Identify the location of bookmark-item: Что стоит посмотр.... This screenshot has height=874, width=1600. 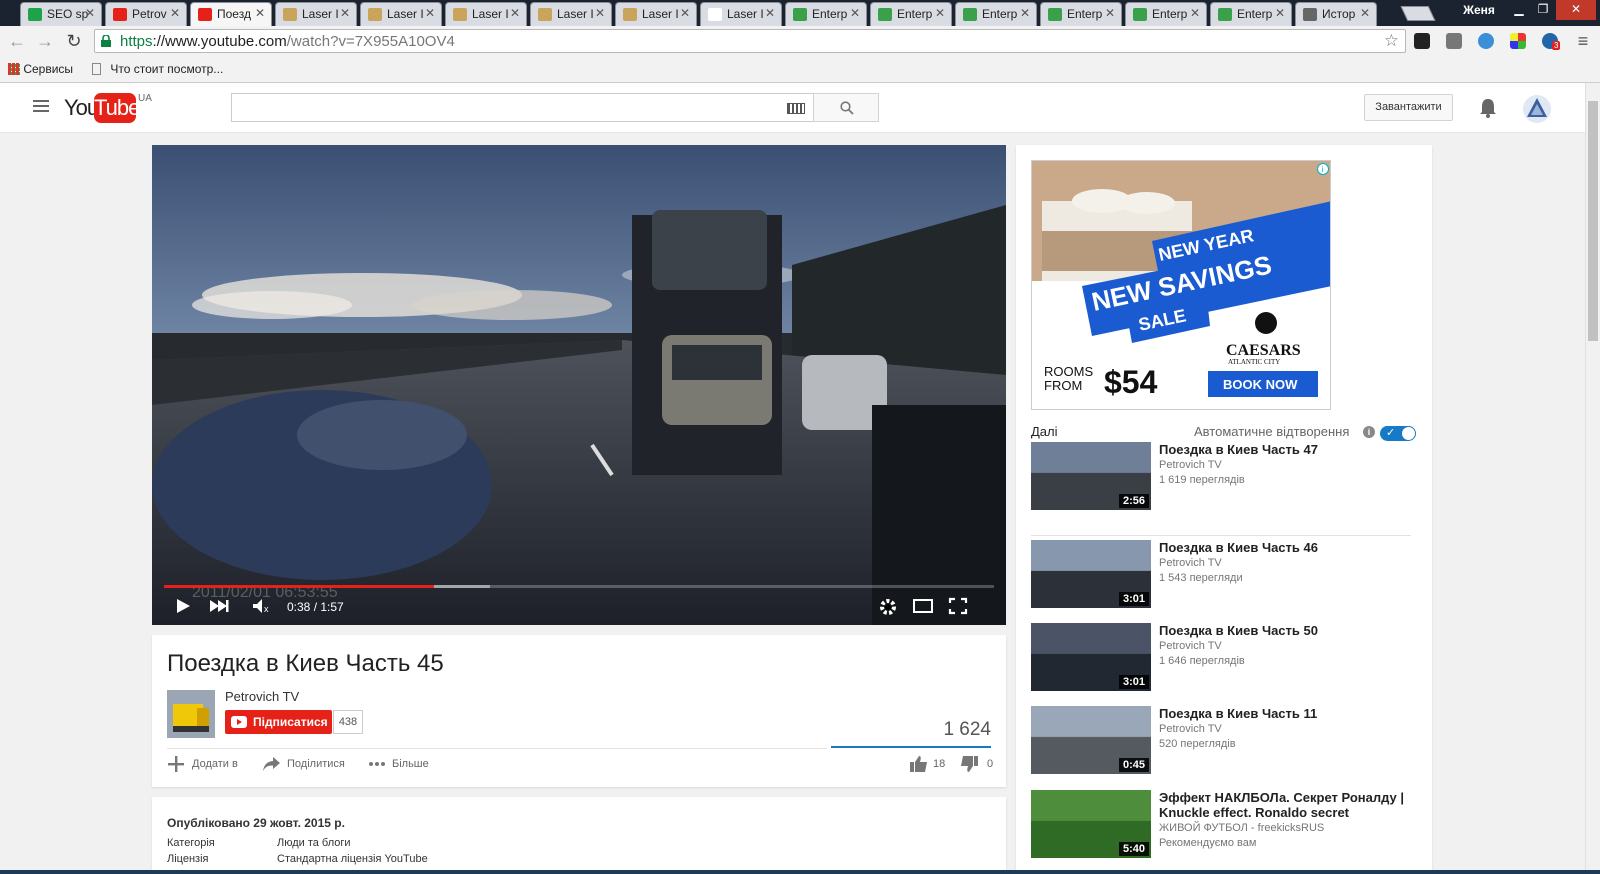
(157, 69).